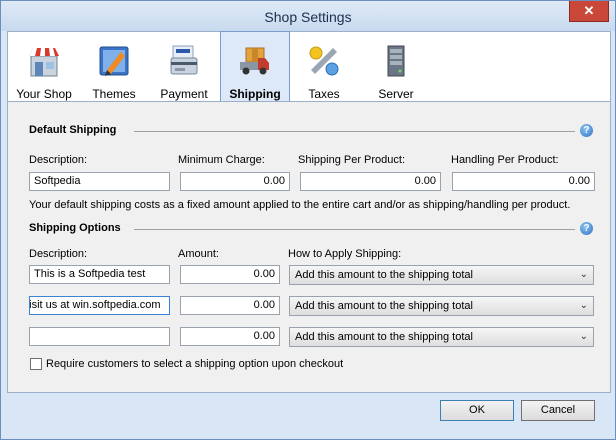 This screenshot has width=616, height=440. Describe the element at coordinates (396, 61) in the screenshot. I see `server-icon` at that location.